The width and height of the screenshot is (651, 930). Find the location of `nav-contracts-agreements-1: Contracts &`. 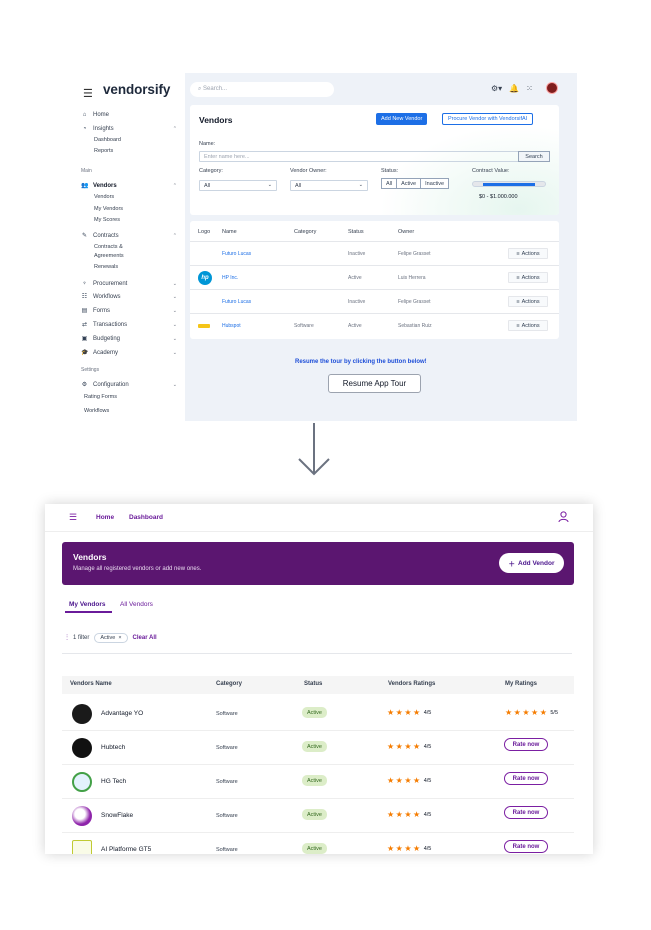

nav-contracts-agreements-1: Contracts & is located at coordinates (108, 247).